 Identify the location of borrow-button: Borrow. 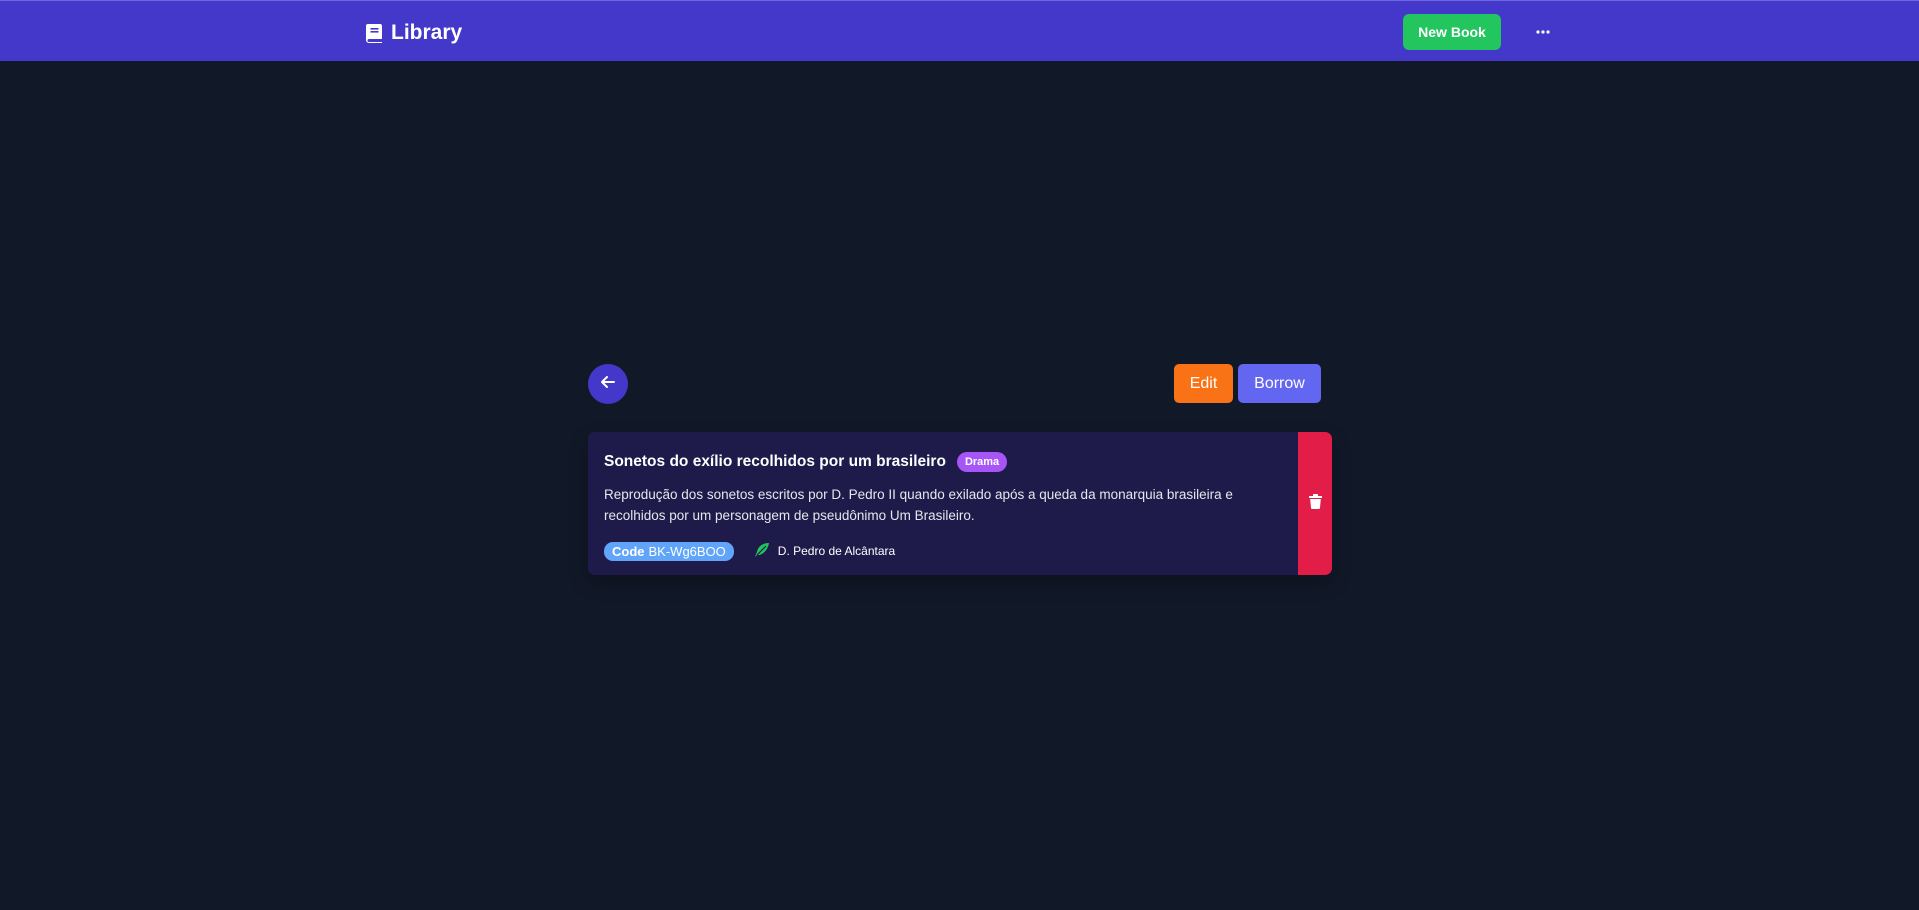
(1279, 383).